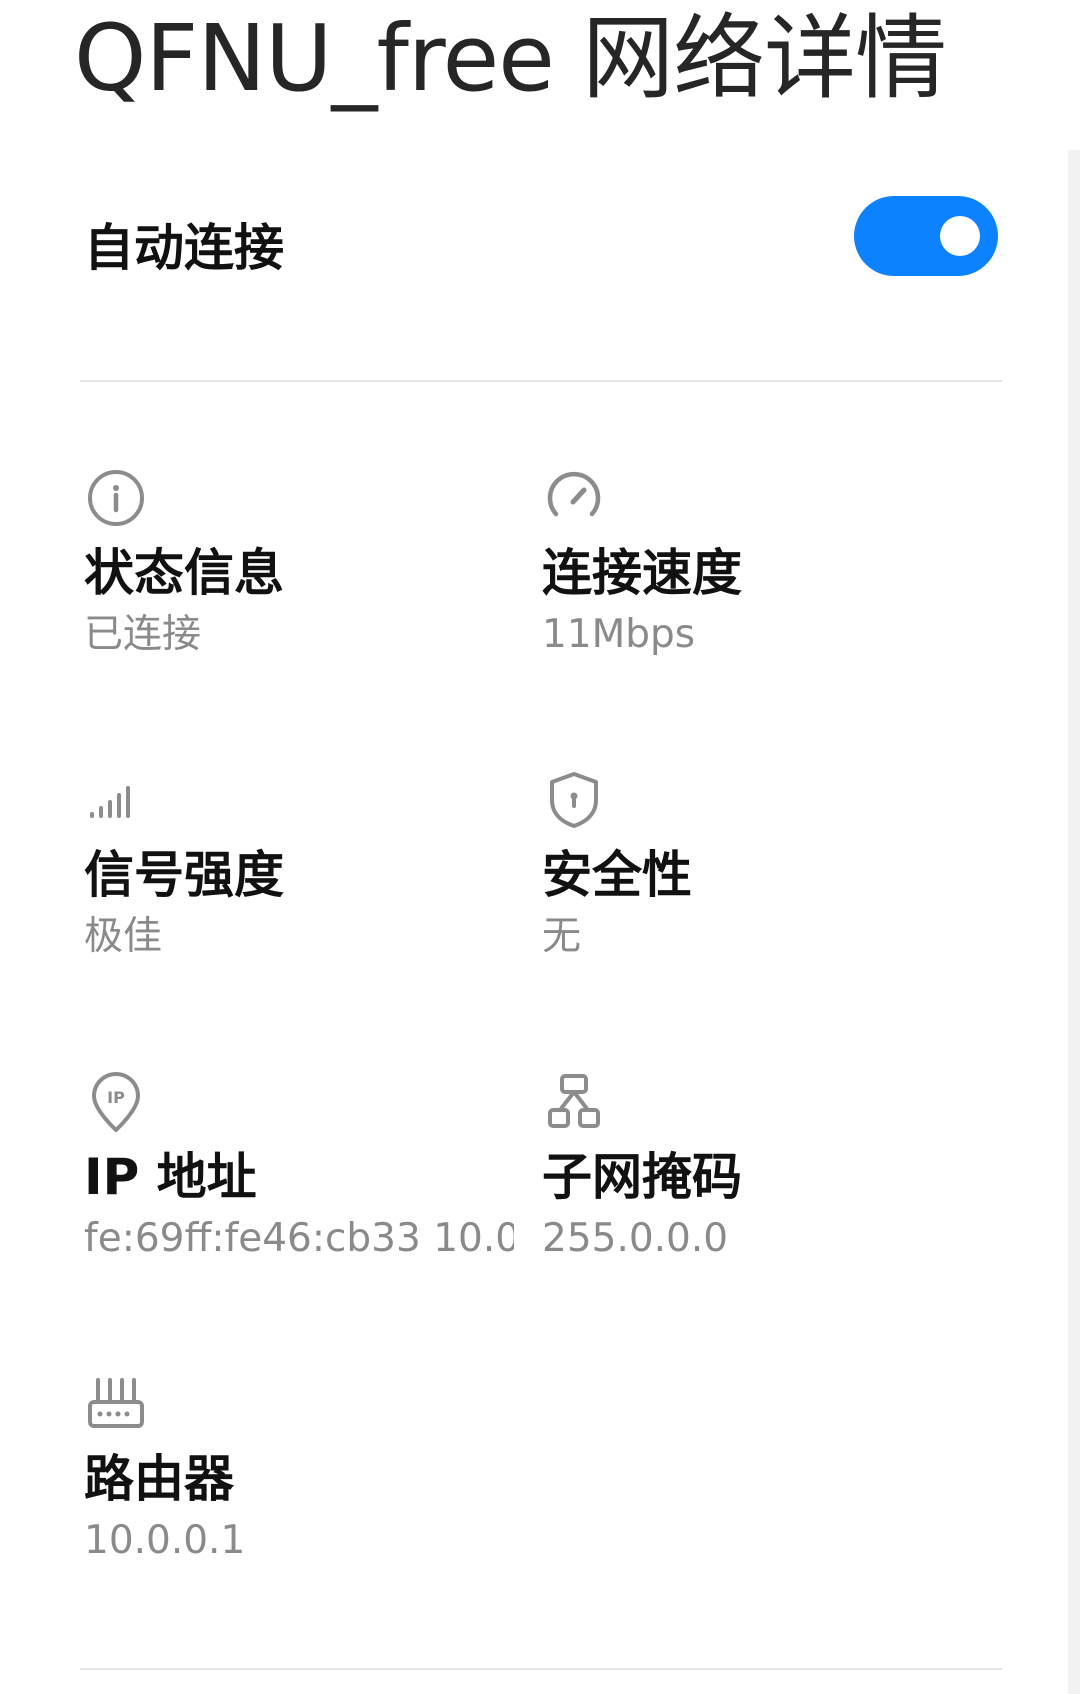  I want to click on router-icon, so click(116, 1404).